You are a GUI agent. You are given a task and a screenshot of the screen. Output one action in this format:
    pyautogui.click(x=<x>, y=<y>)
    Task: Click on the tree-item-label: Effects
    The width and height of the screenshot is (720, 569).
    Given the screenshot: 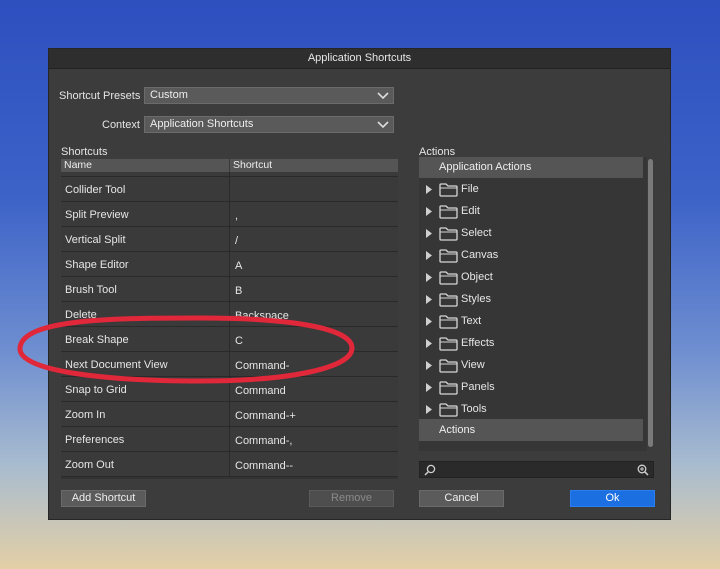 What is the action you would take?
    pyautogui.click(x=478, y=343)
    